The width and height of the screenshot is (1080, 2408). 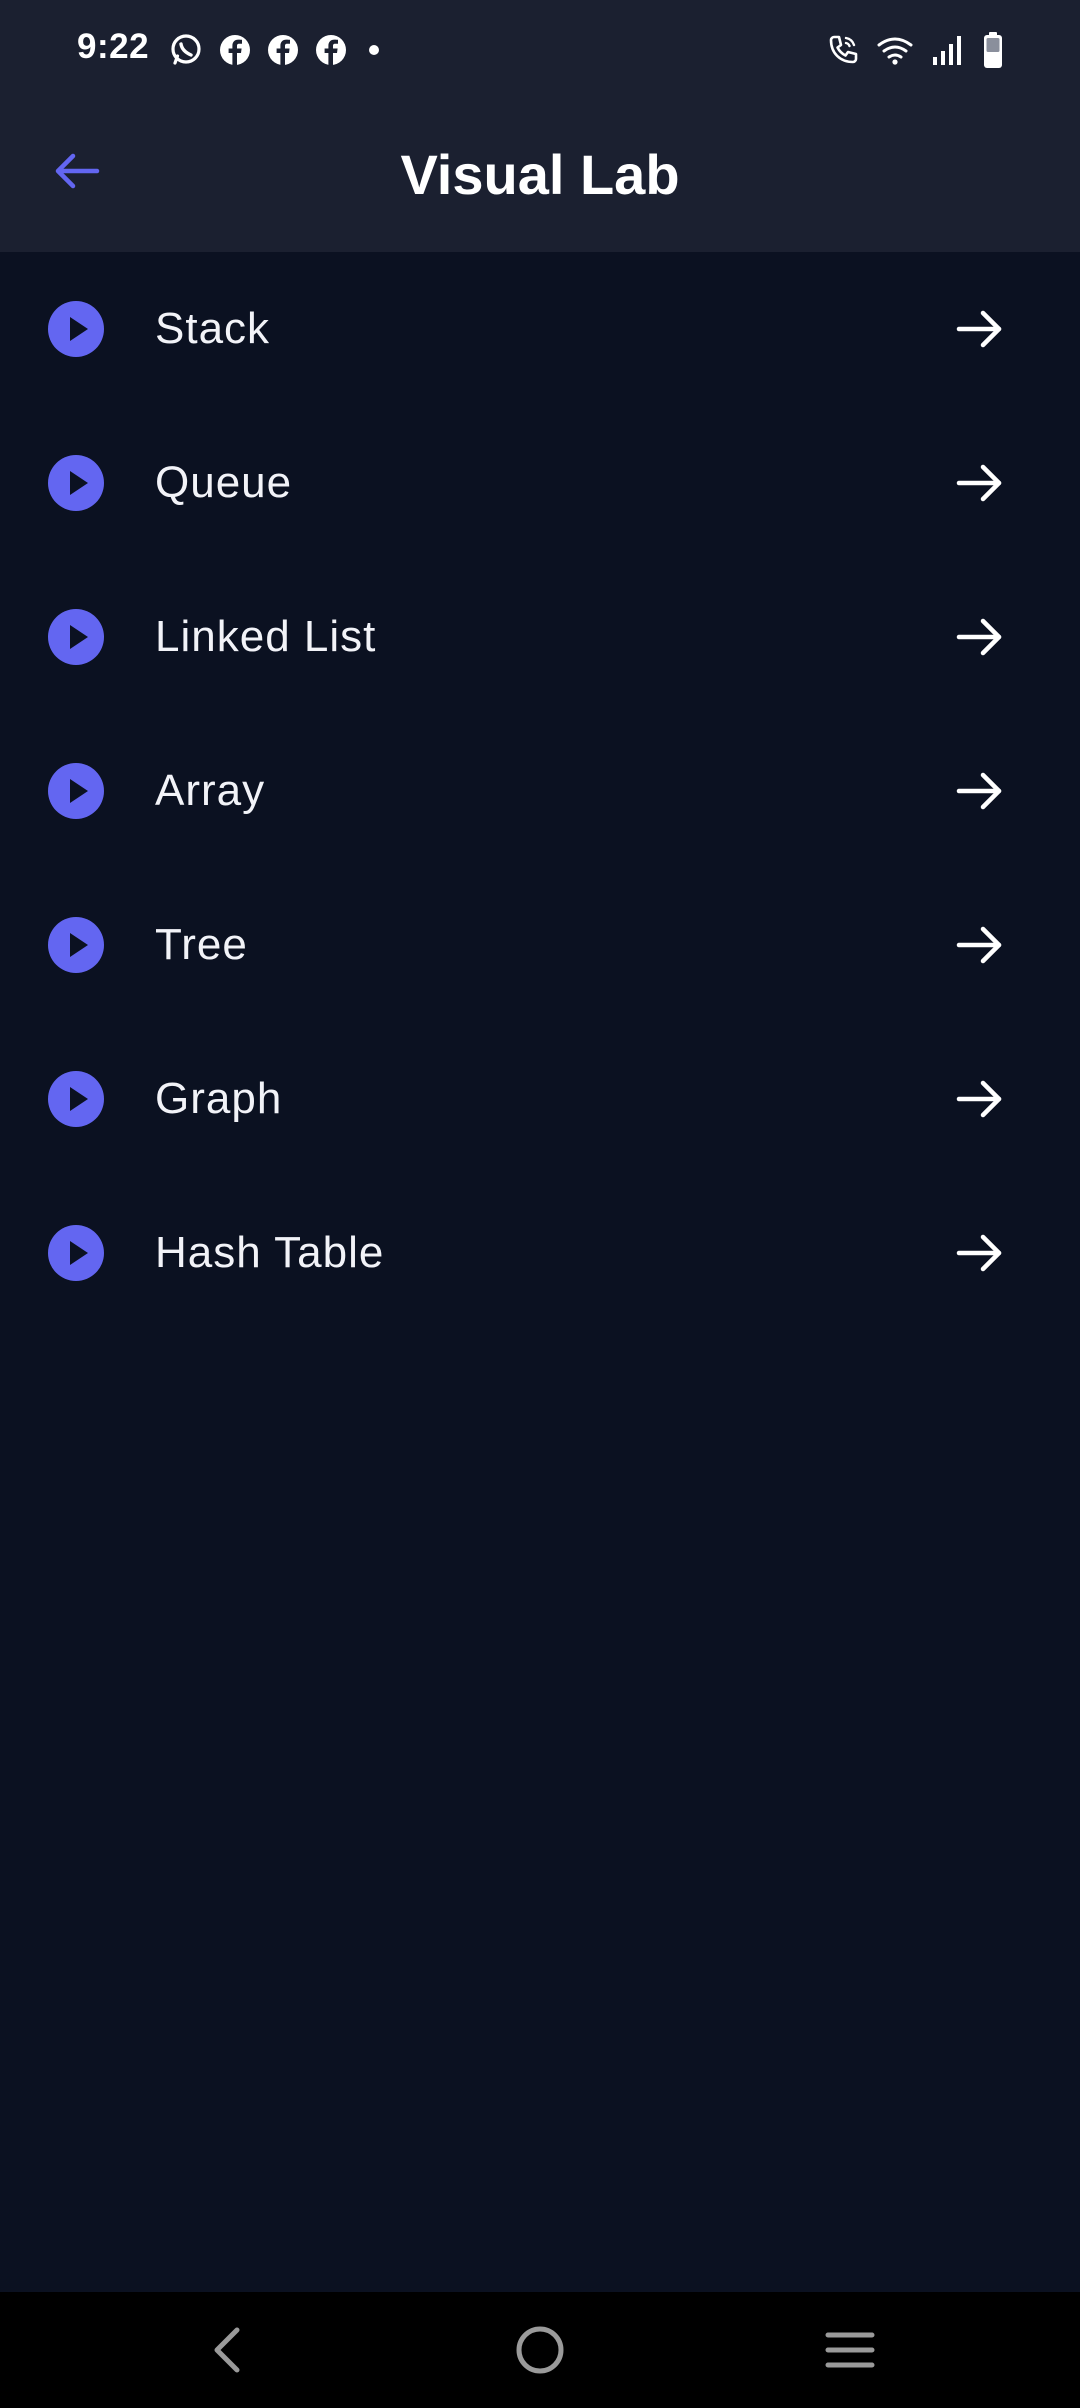 I want to click on page-title: Visual Lab, so click(x=540, y=174).